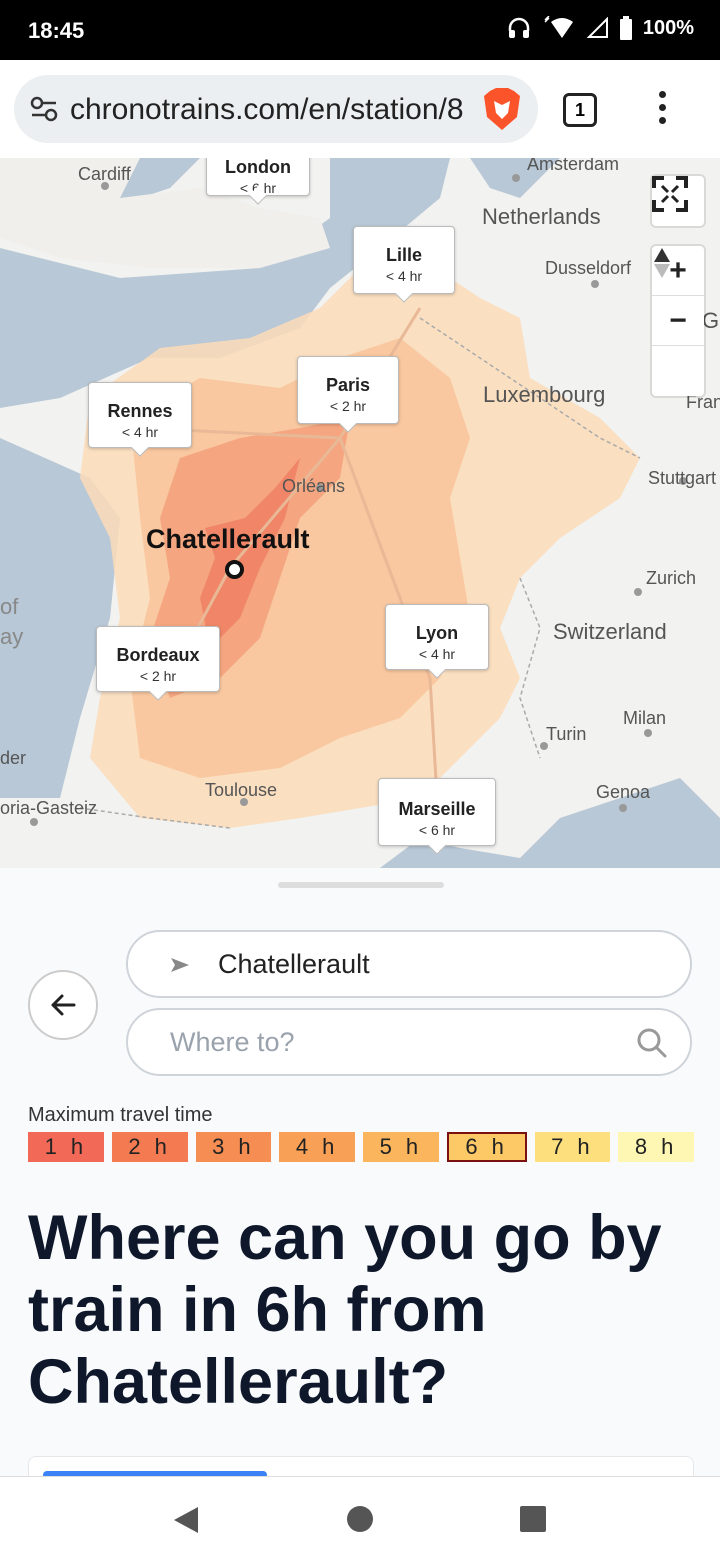 This screenshot has height=1560, width=720. Describe the element at coordinates (671, 578) in the screenshot. I see `map-label-zurich: Zurich` at that location.